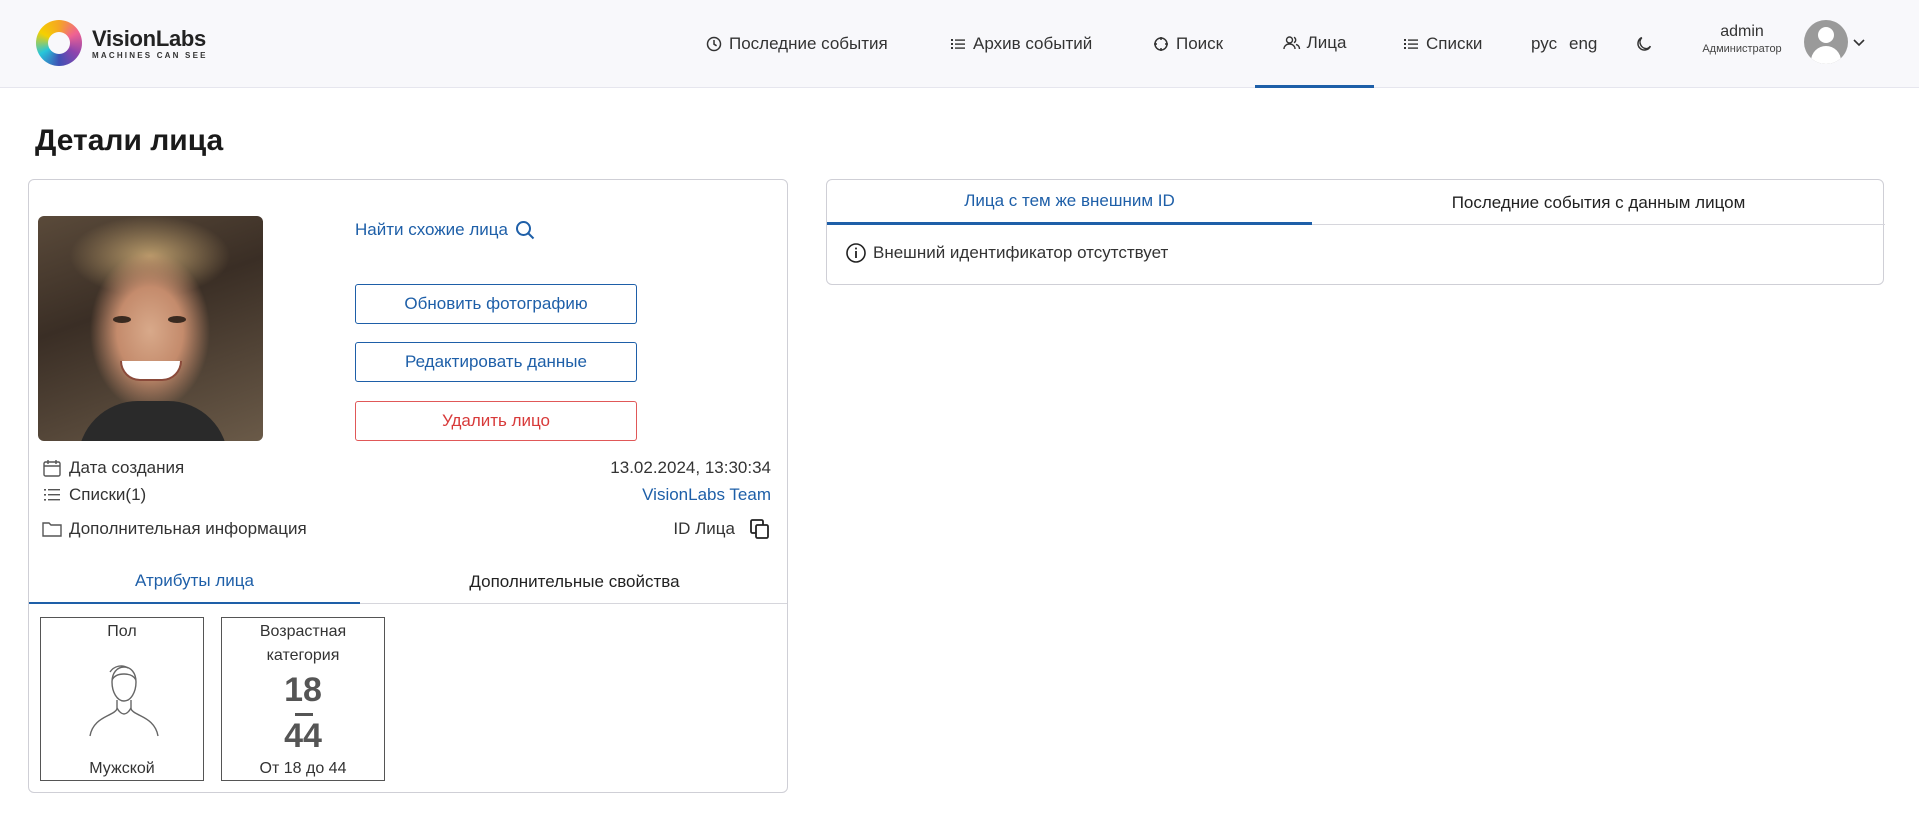  I want to click on brand-logo: VisionLabs MACHINES CAN SEE, so click(122, 43).